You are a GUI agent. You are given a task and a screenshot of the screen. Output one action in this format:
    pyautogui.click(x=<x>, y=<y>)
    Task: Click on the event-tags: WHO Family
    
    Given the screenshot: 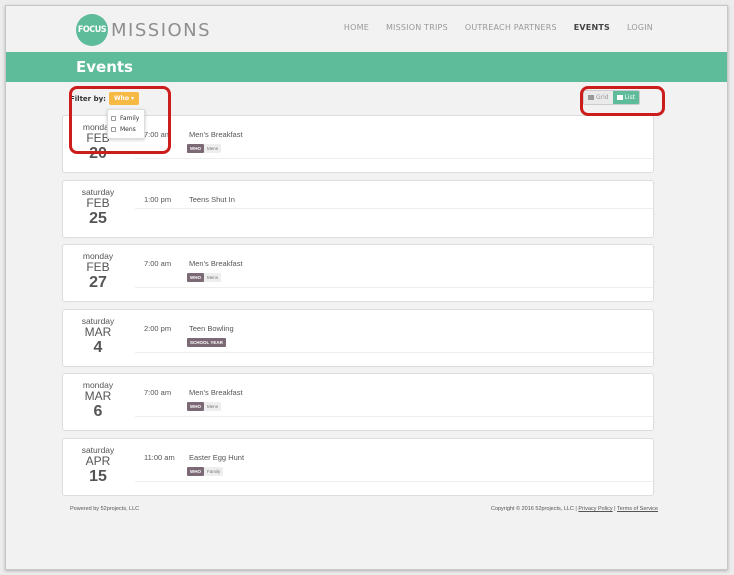 What is the action you would take?
    pyautogui.click(x=205, y=471)
    